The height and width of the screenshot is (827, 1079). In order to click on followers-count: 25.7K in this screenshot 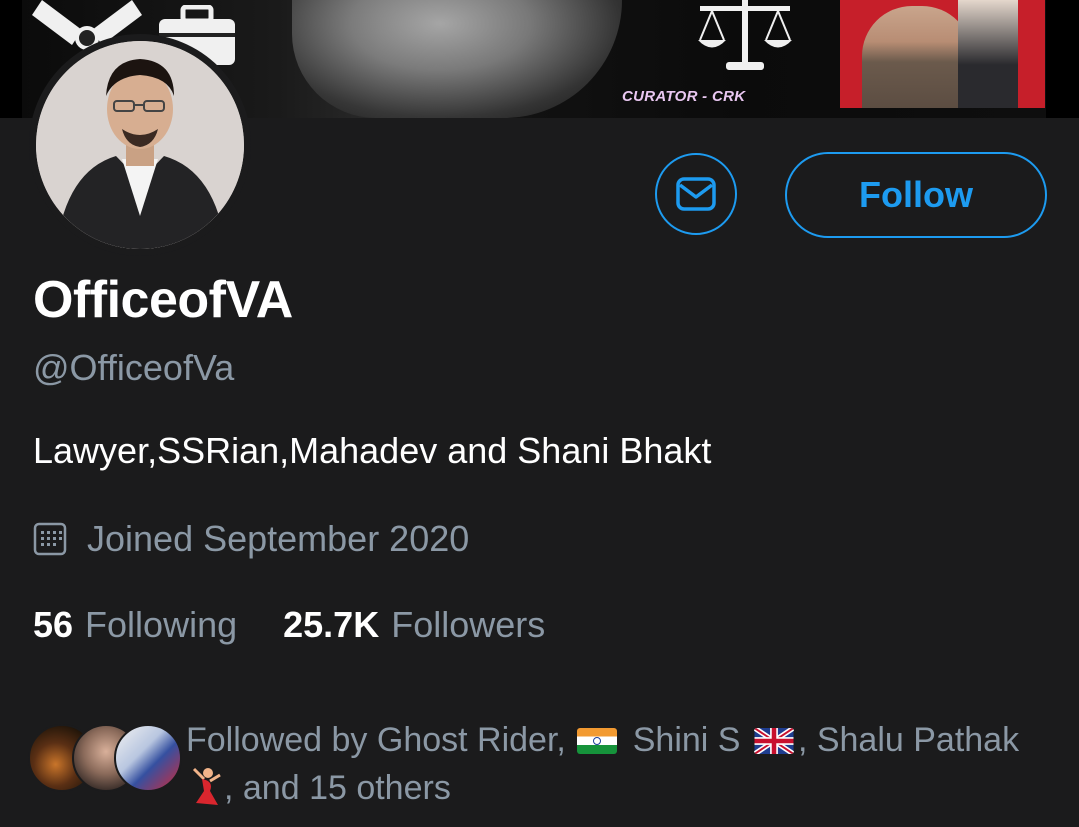, I will do `click(331, 624)`.